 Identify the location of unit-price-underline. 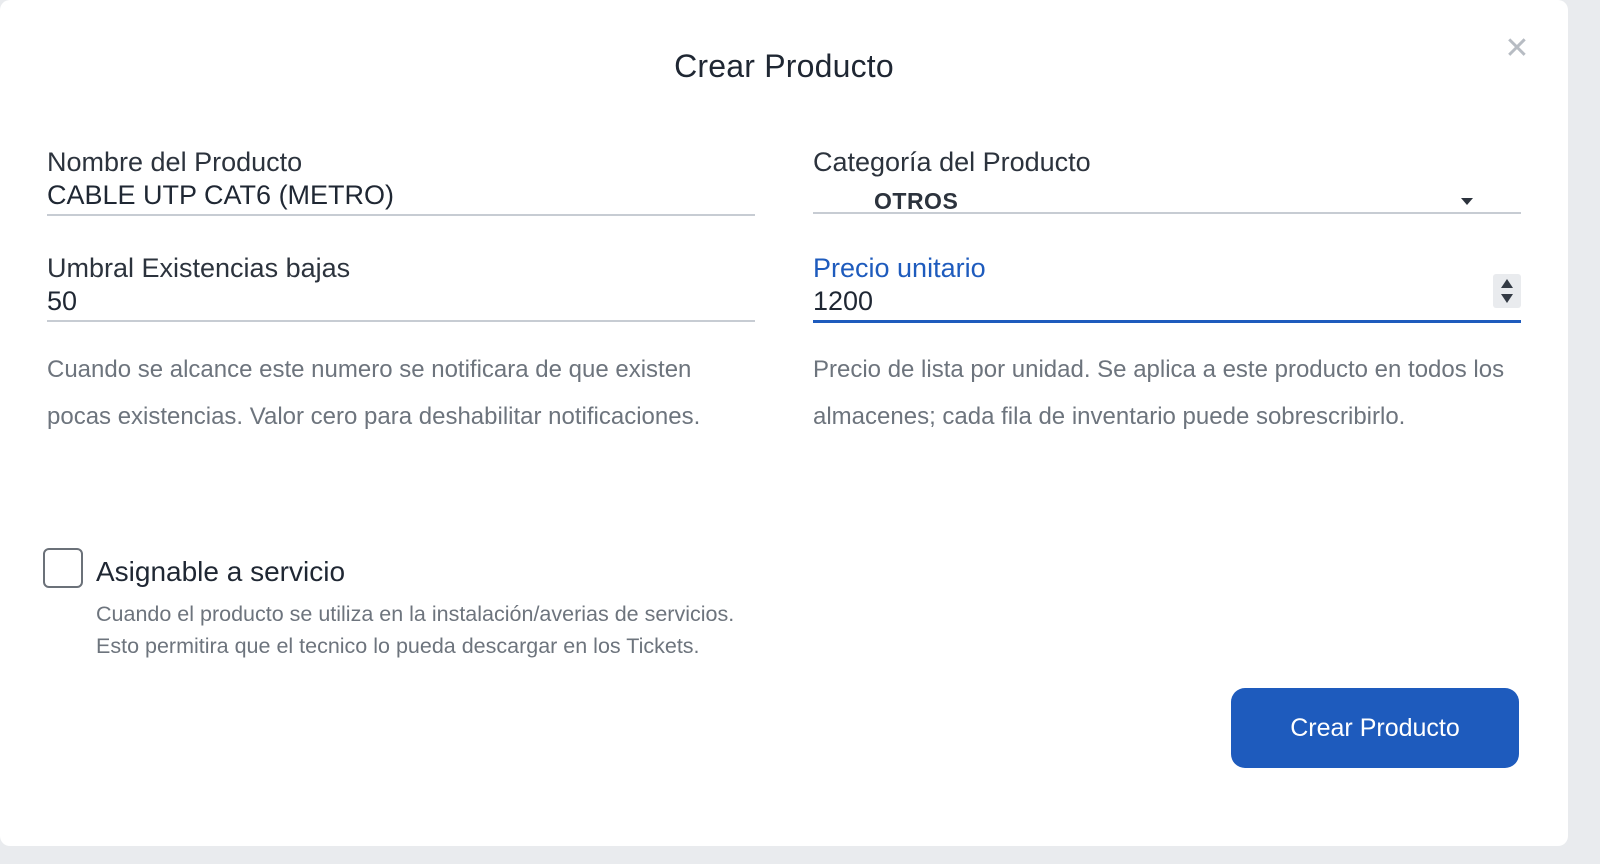
(1167, 321).